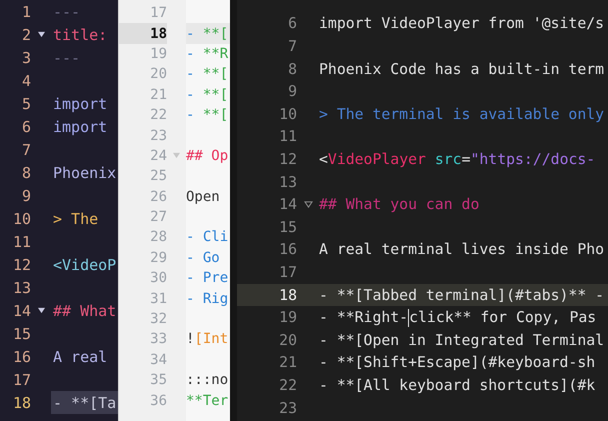 The width and height of the screenshot is (608, 421). What do you see at coordinates (158, 156) in the screenshot?
I see `line-number: 24` at bounding box center [158, 156].